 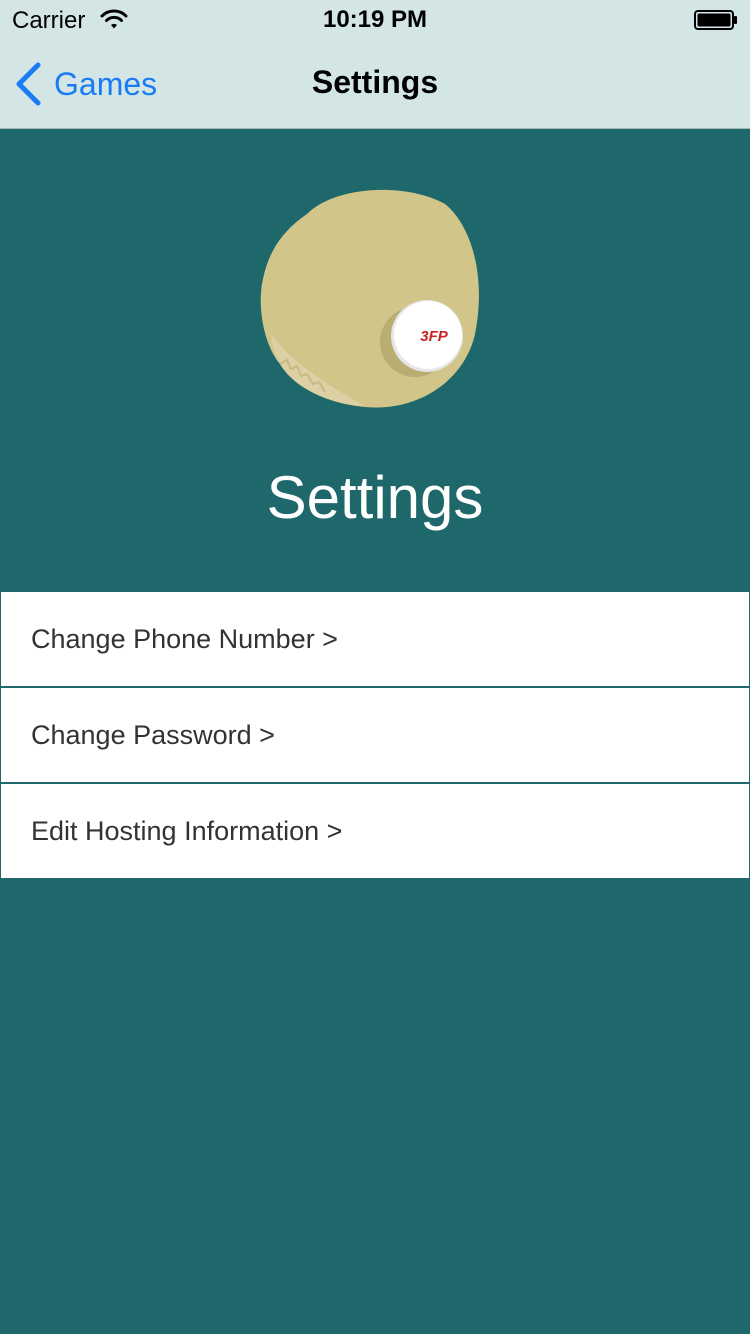 I want to click on menu-item-label: Edit Hosting Information >, so click(x=187, y=830).